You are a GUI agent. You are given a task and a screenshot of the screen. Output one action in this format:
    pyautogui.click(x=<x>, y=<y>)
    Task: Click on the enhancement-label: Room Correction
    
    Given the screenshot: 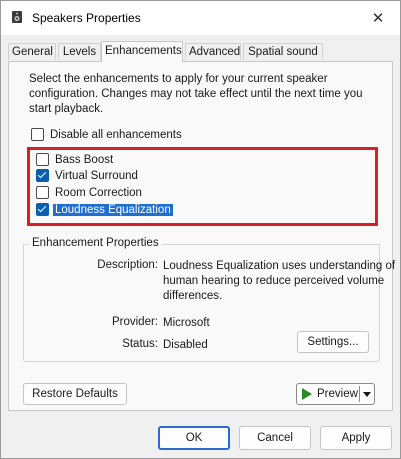 What is the action you would take?
    pyautogui.click(x=98, y=192)
    